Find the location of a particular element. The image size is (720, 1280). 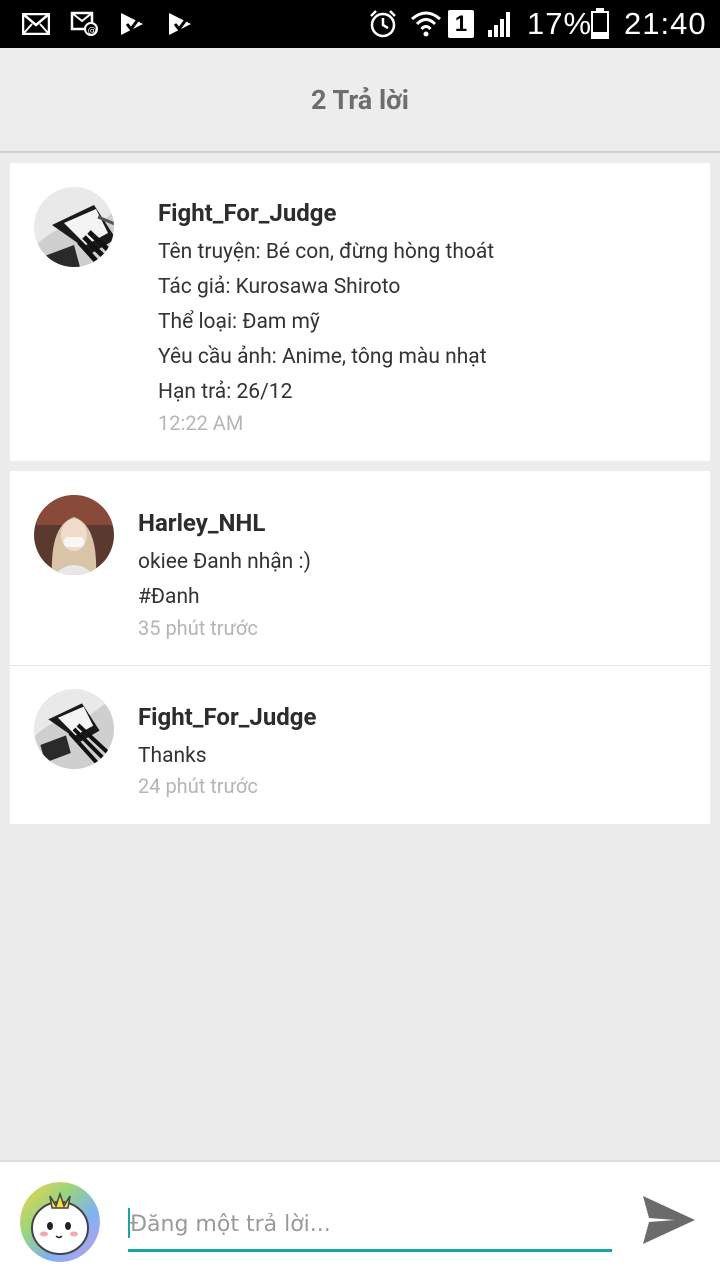

sim-icon: 1 is located at coordinates (461, 24).